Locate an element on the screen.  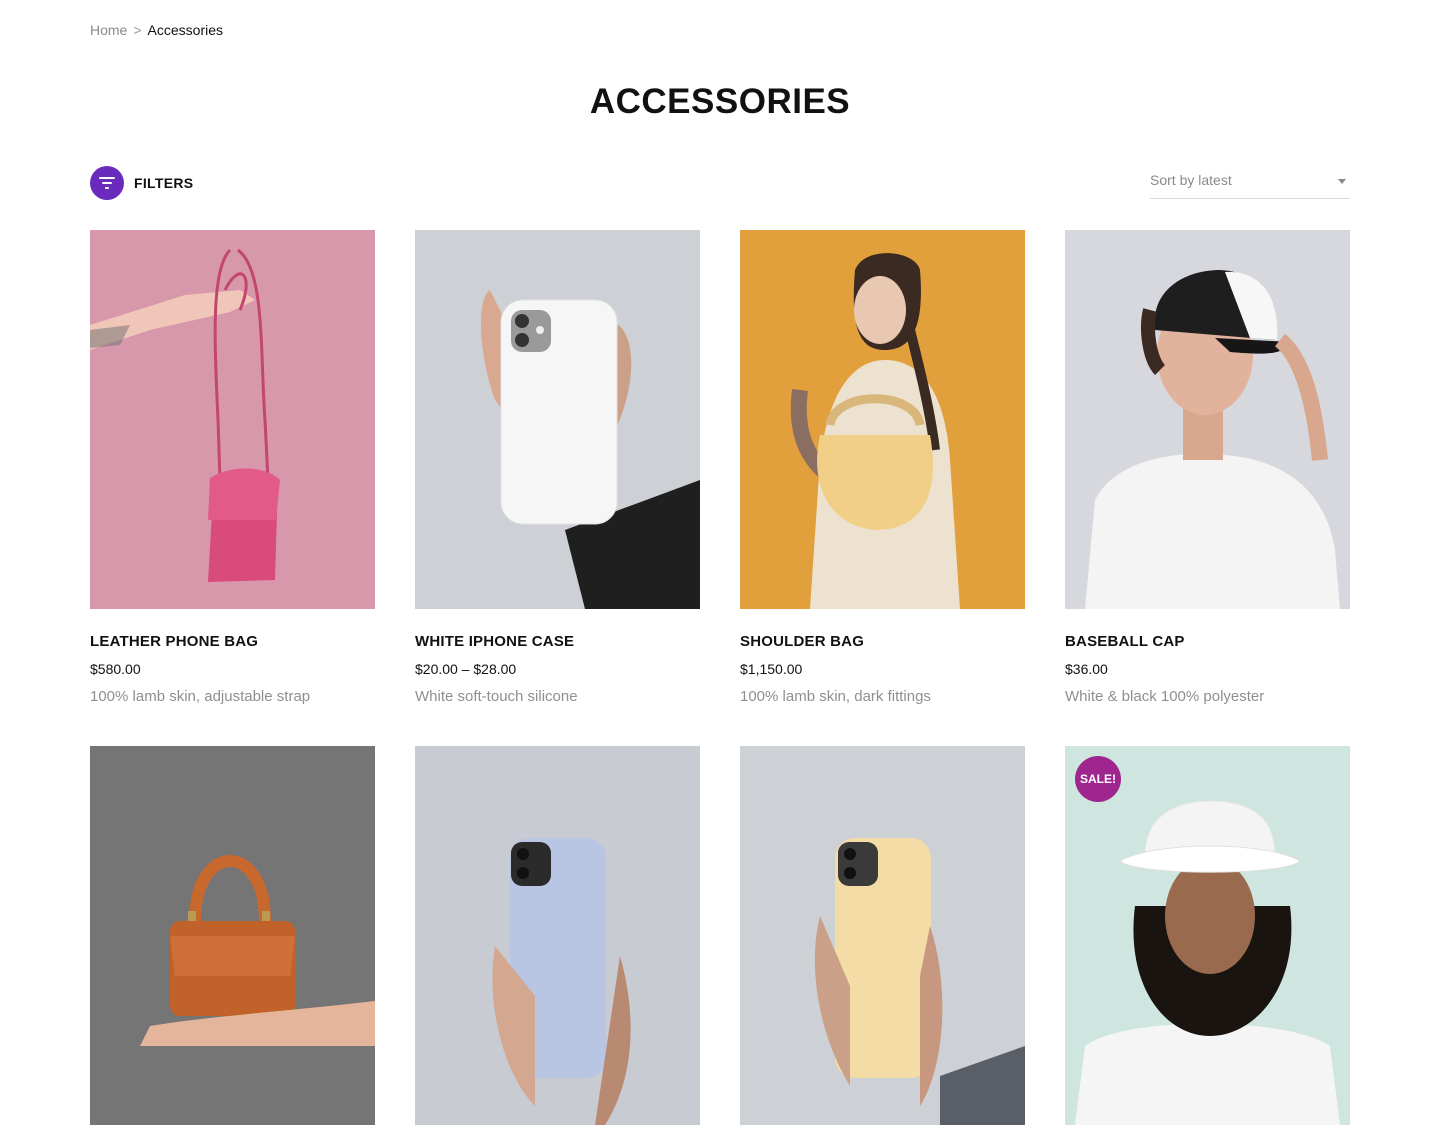
product-description: 100% lamb skin, dark fittings is located at coordinates (835, 696).